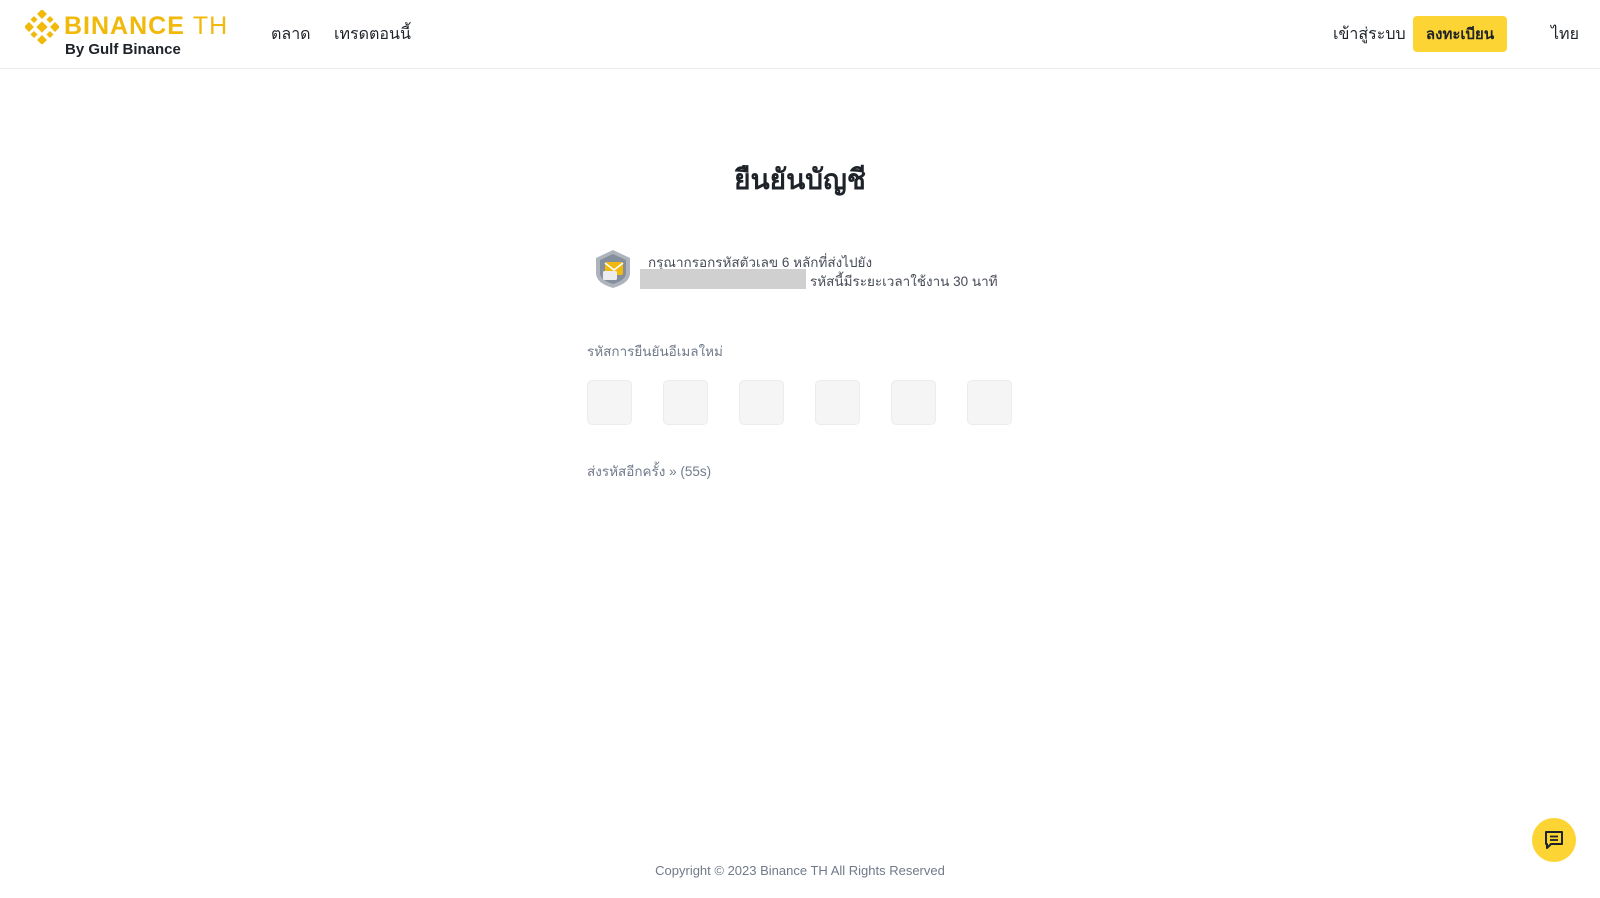 The image size is (1600, 898). I want to click on chat-icon, so click(1554, 840).